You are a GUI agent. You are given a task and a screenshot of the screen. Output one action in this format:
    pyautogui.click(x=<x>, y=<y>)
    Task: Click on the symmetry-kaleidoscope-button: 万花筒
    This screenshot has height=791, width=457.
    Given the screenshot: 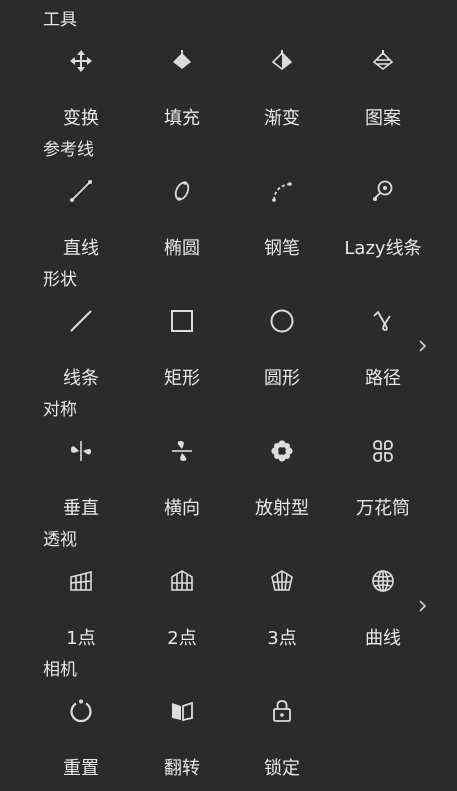 What is the action you would take?
    pyautogui.click(x=383, y=470)
    